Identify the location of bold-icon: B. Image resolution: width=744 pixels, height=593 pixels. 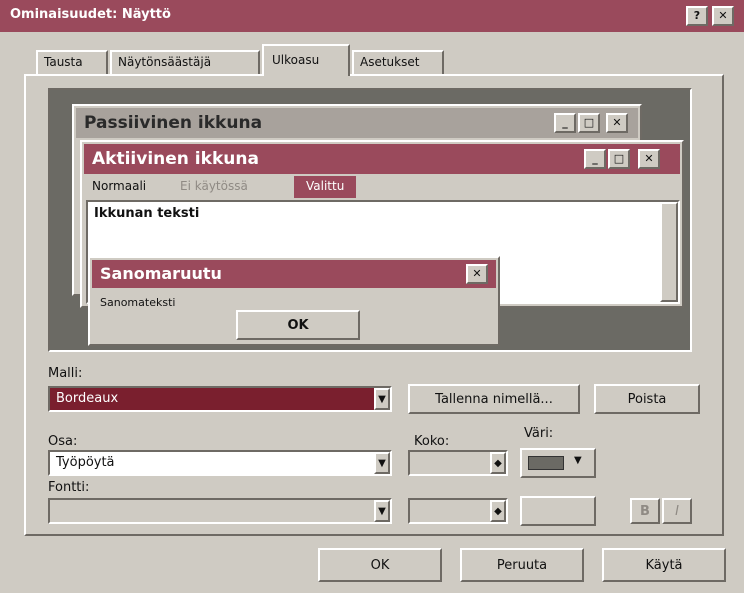
(645, 511).